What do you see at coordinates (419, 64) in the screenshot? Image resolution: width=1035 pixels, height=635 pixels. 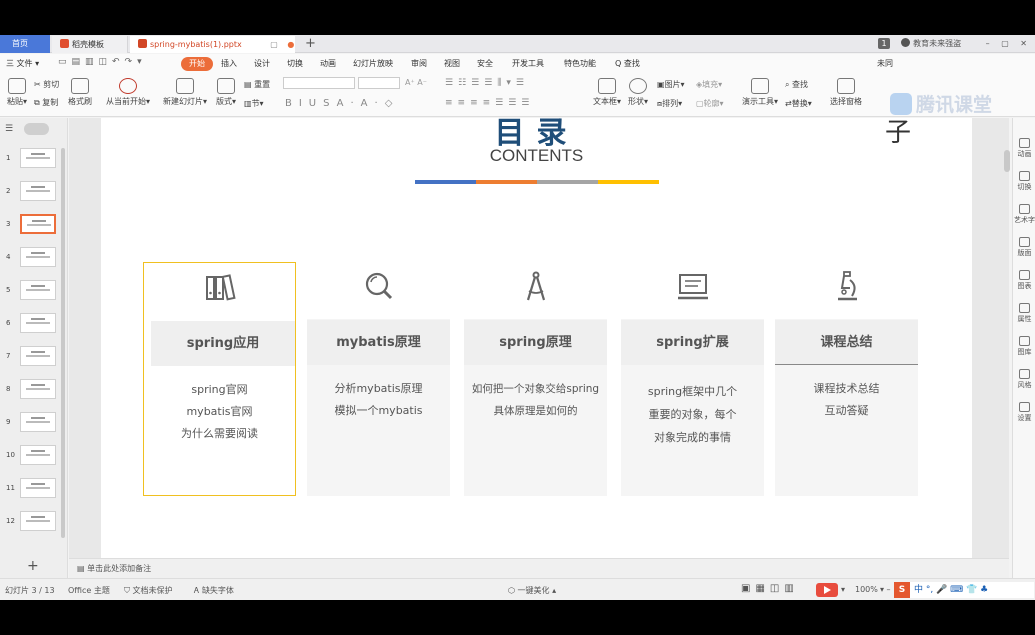 I see `menu-tab-review: 审阅` at bounding box center [419, 64].